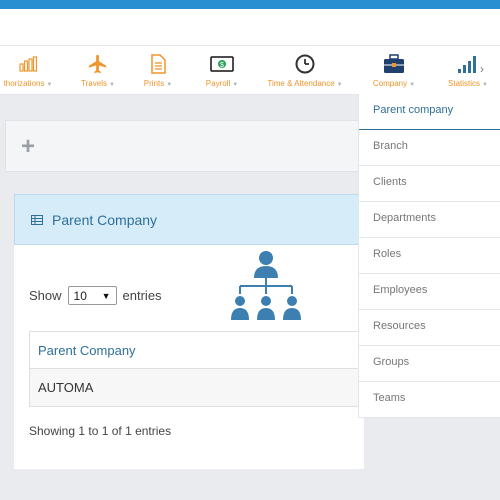 The height and width of the screenshot is (500, 500). I want to click on document-icon, so click(158, 64).